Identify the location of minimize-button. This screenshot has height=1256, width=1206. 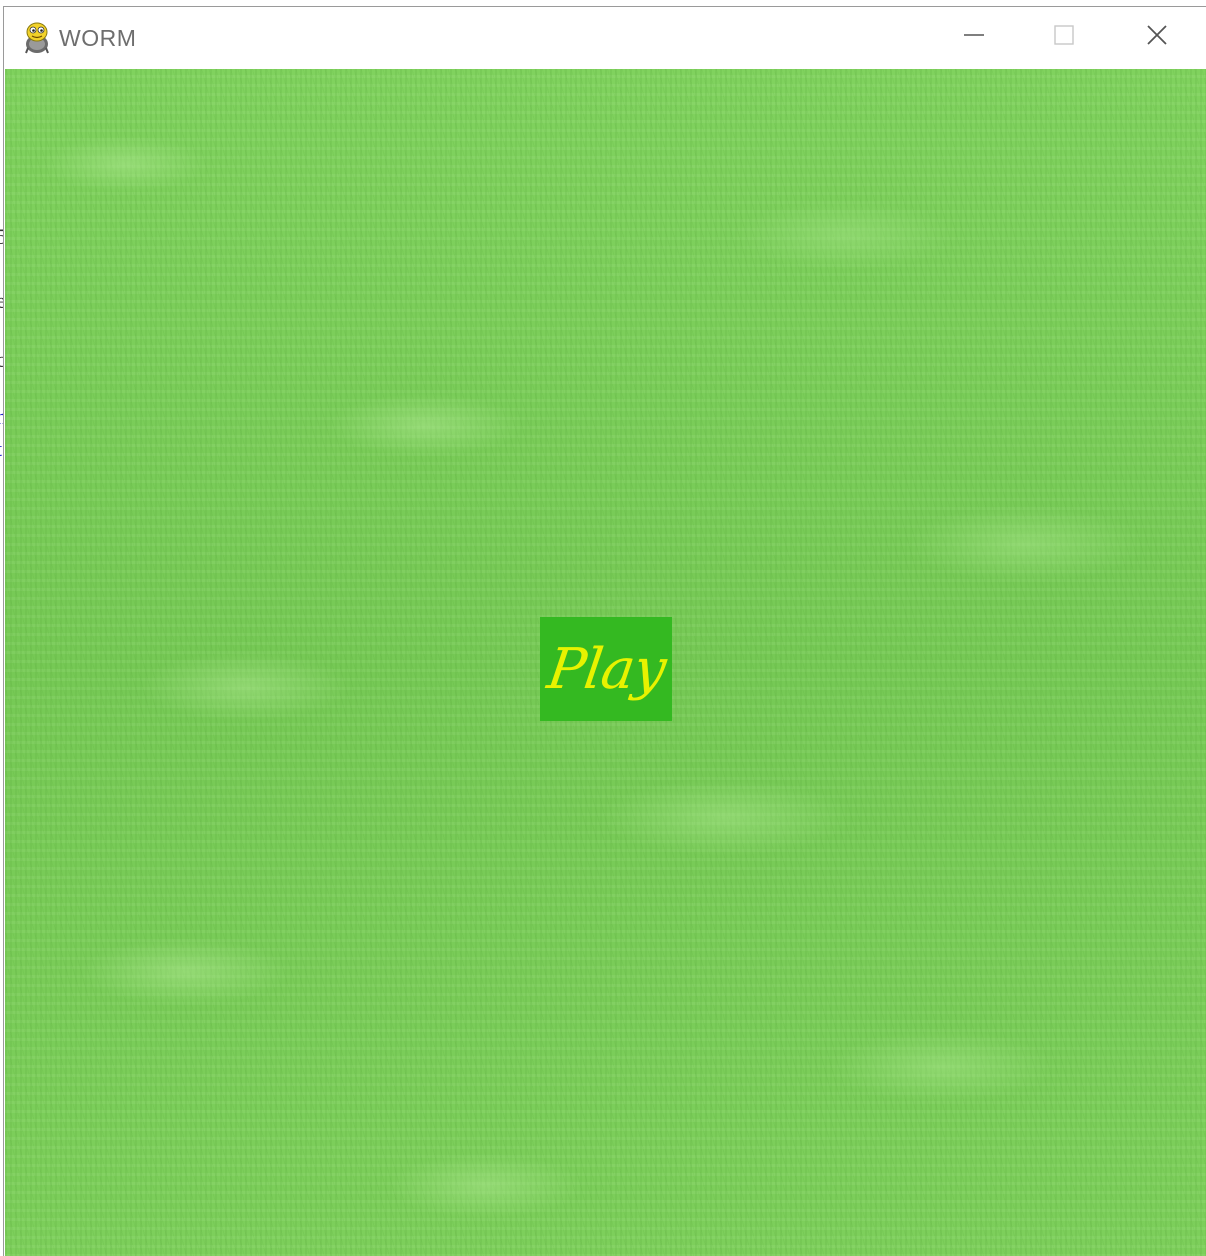
(974, 37).